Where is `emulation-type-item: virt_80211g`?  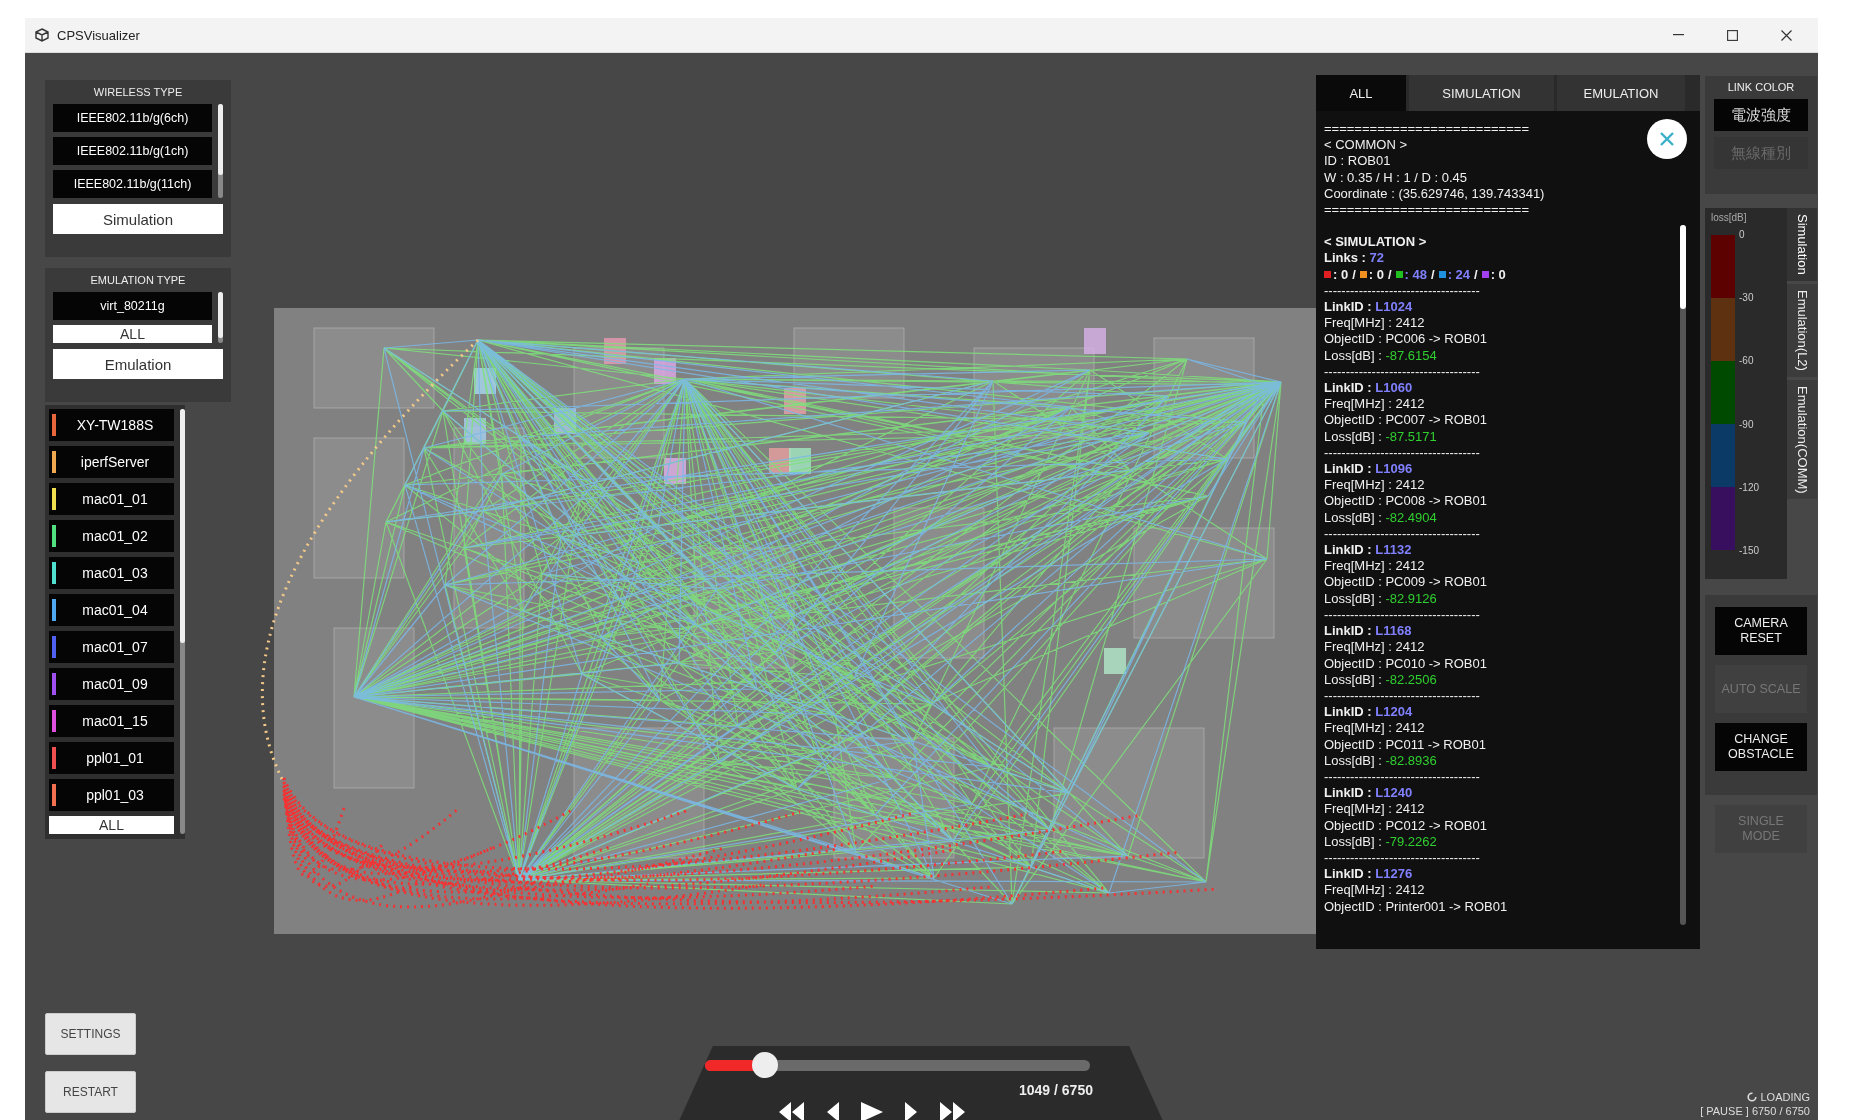
emulation-type-item: virt_80211g is located at coordinates (132, 306).